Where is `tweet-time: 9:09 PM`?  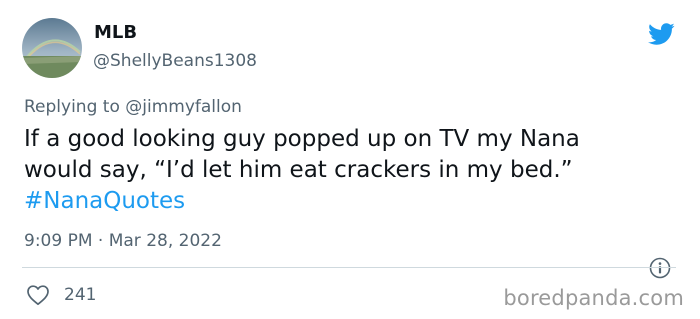
tweet-time: 9:09 PM is located at coordinates (58, 241).